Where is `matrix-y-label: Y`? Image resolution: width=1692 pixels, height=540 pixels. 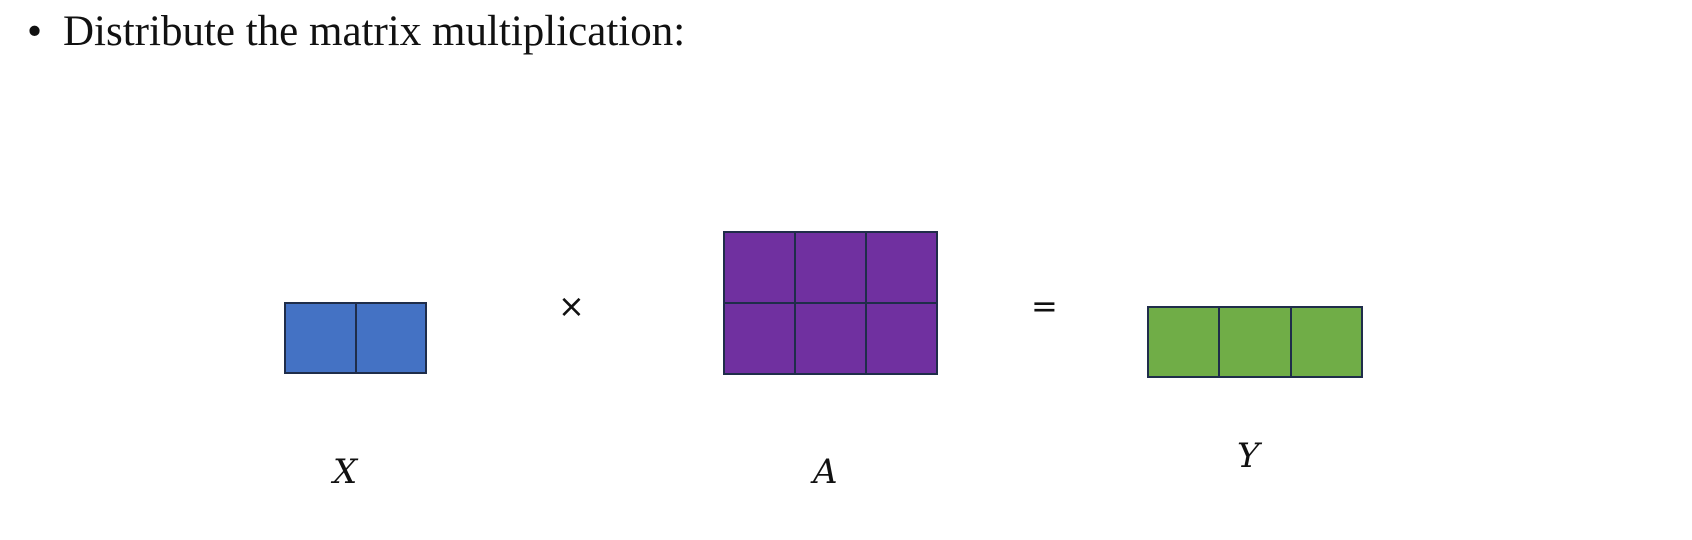
matrix-y-label: Y is located at coordinates (1248, 456).